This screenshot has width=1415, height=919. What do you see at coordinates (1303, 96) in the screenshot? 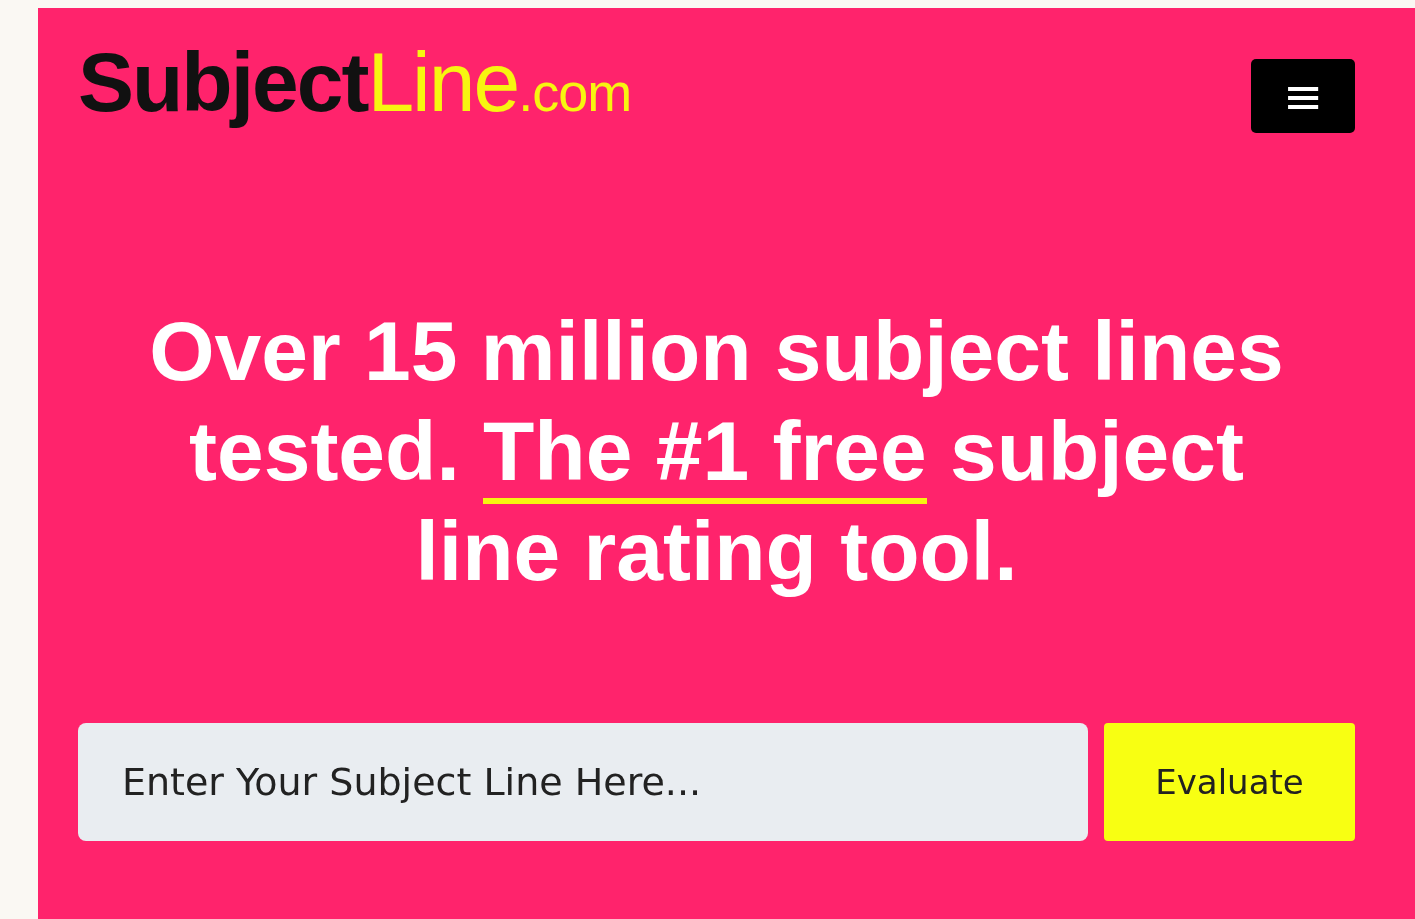
I see `menu-button: ≡` at bounding box center [1303, 96].